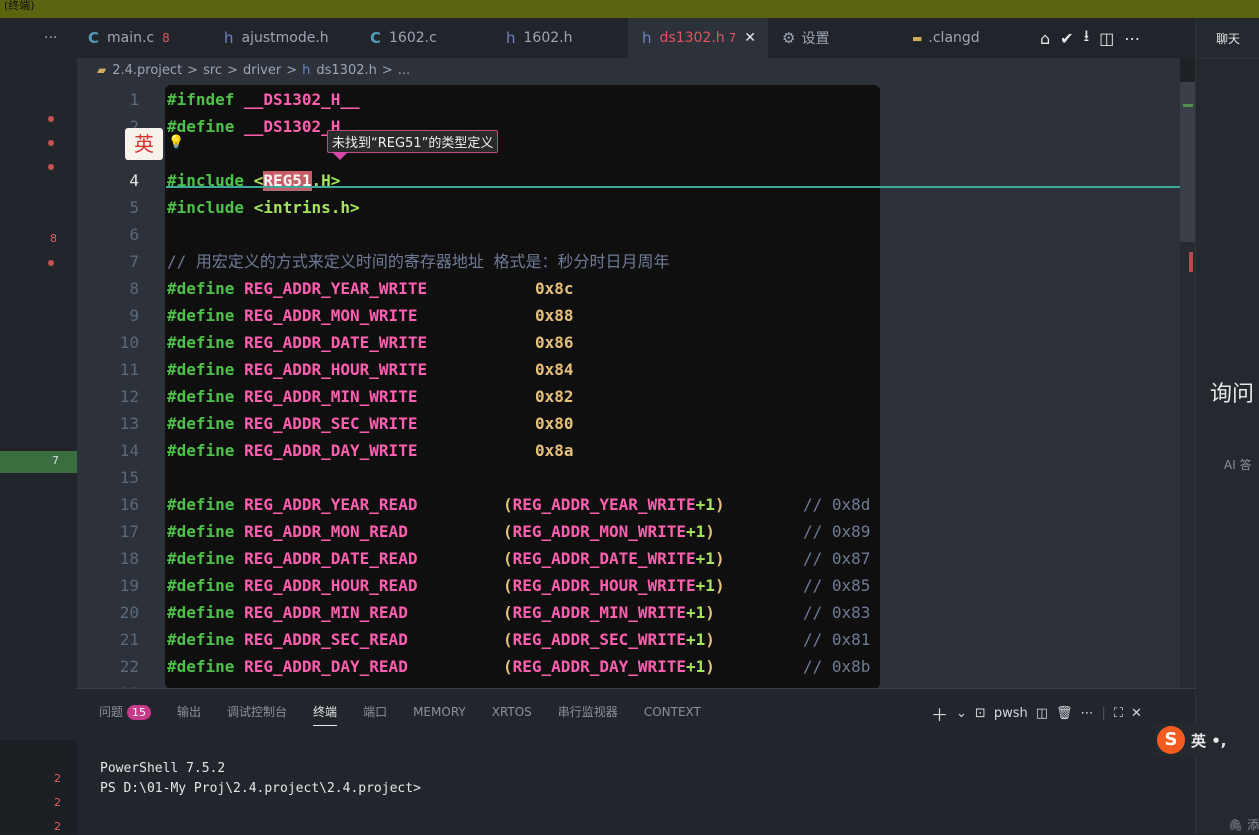 The image size is (1259, 835). What do you see at coordinates (1227, 426) in the screenshot?
I see `chat-panel: 聊天 询问 AI 答 🖇 添` at bounding box center [1227, 426].